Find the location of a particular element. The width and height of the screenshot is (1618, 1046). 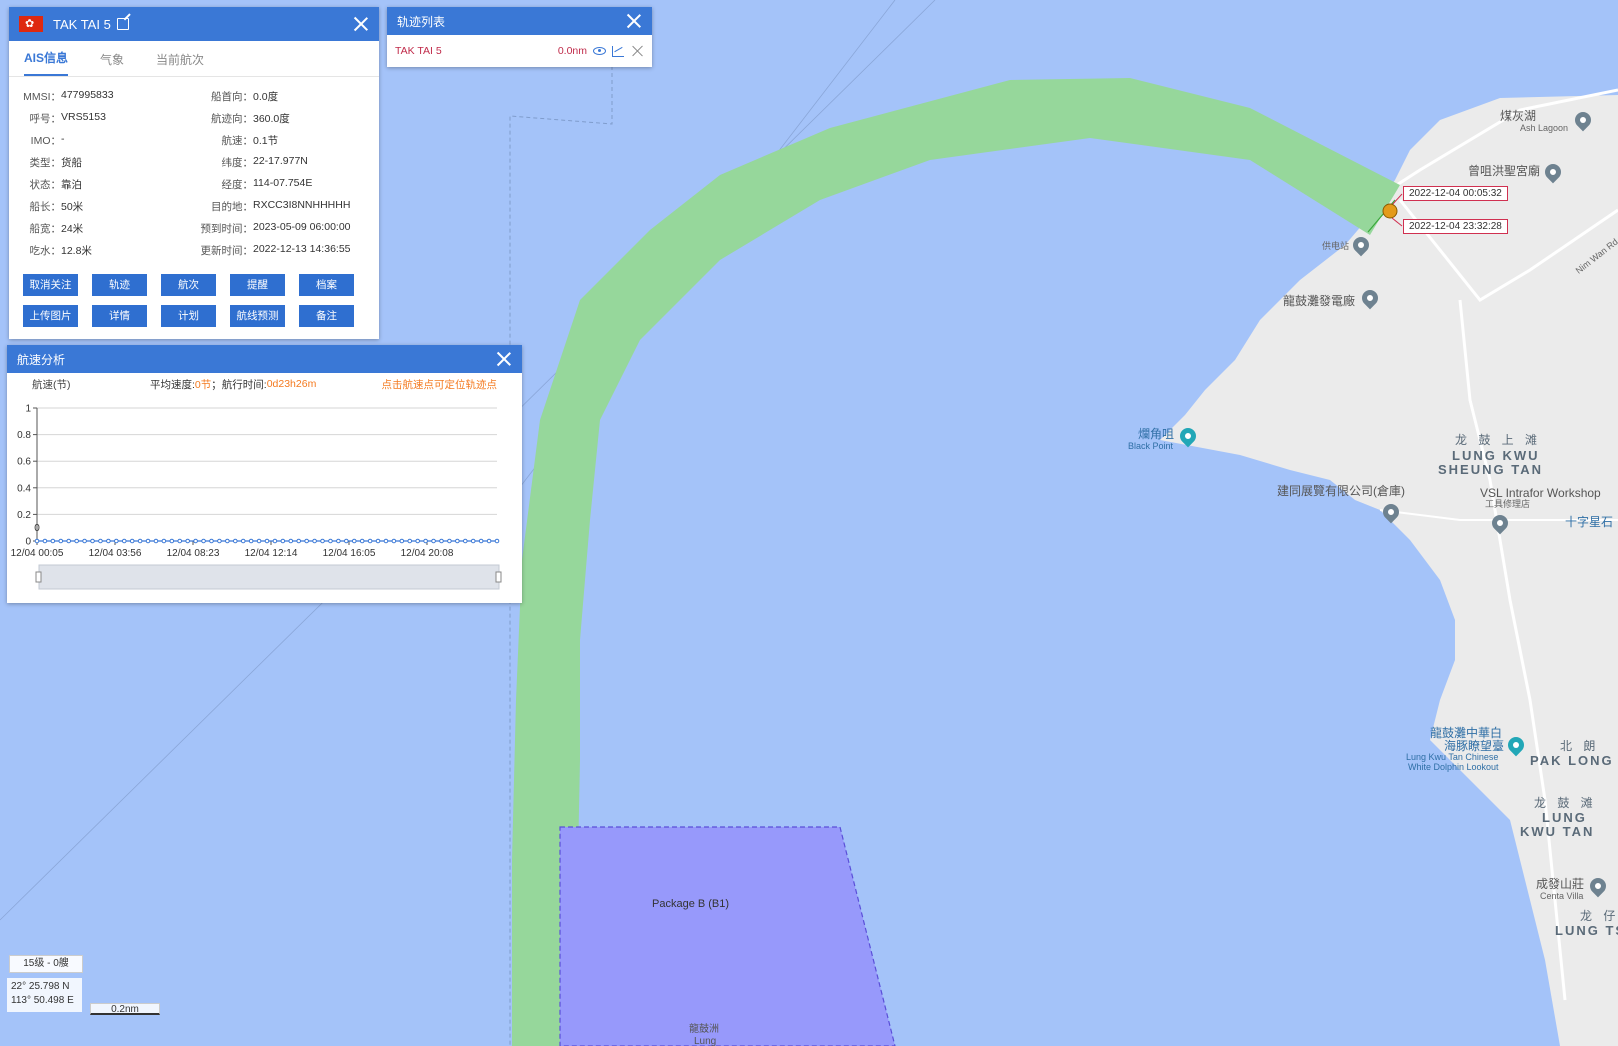

ship-marker is located at coordinates (1390, 211).